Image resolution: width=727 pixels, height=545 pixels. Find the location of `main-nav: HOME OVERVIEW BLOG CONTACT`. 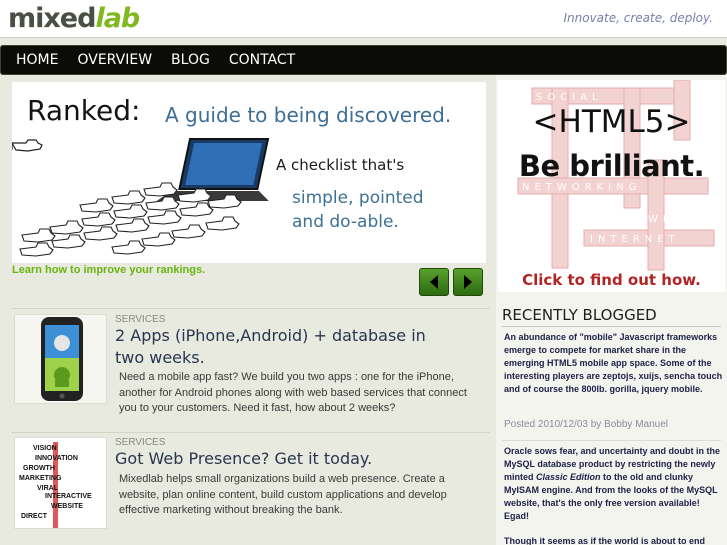

main-nav: HOME OVERVIEW BLOG CONTACT is located at coordinates (363, 60).